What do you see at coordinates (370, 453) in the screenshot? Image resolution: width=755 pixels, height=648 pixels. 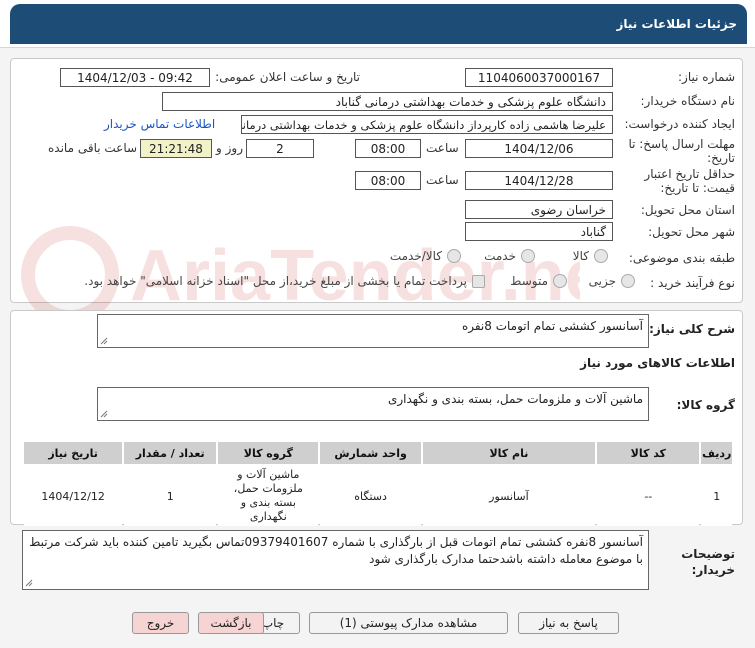 I see `col-unit: واحد شمارش` at bounding box center [370, 453].